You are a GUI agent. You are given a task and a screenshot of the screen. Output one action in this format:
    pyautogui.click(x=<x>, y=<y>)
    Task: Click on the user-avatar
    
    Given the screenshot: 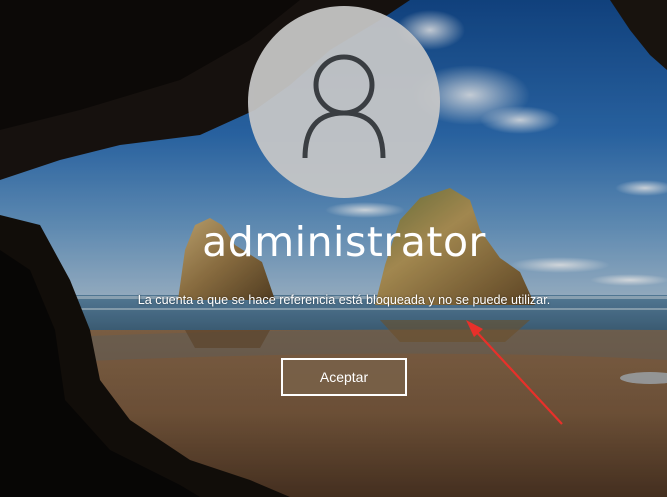 What is the action you would take?
    pyautogui.click(x=344, y=102)
    